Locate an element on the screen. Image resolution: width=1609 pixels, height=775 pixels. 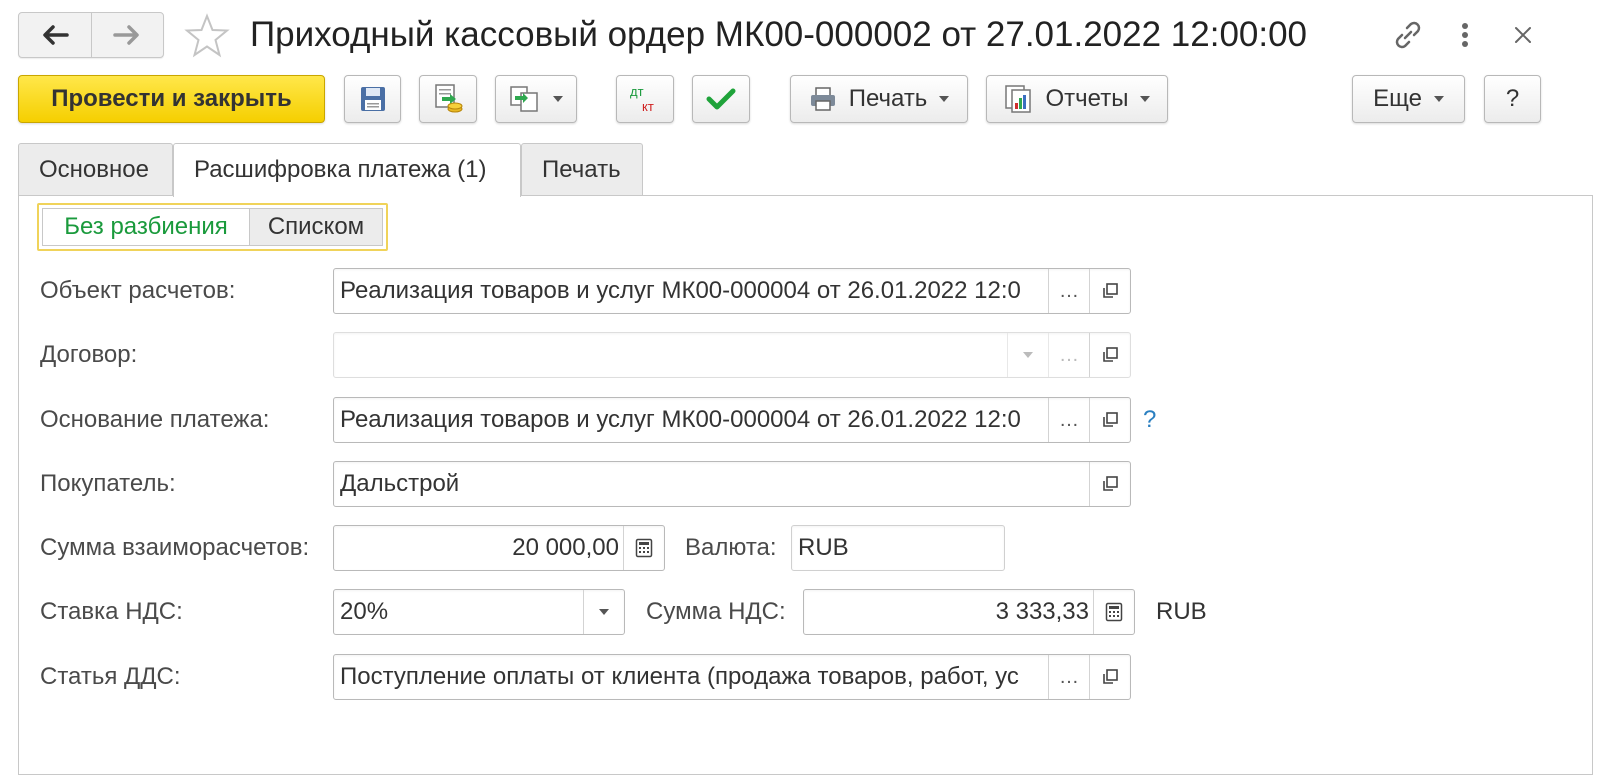
currency-label: Валюта: is located at coordinates (731, 547).